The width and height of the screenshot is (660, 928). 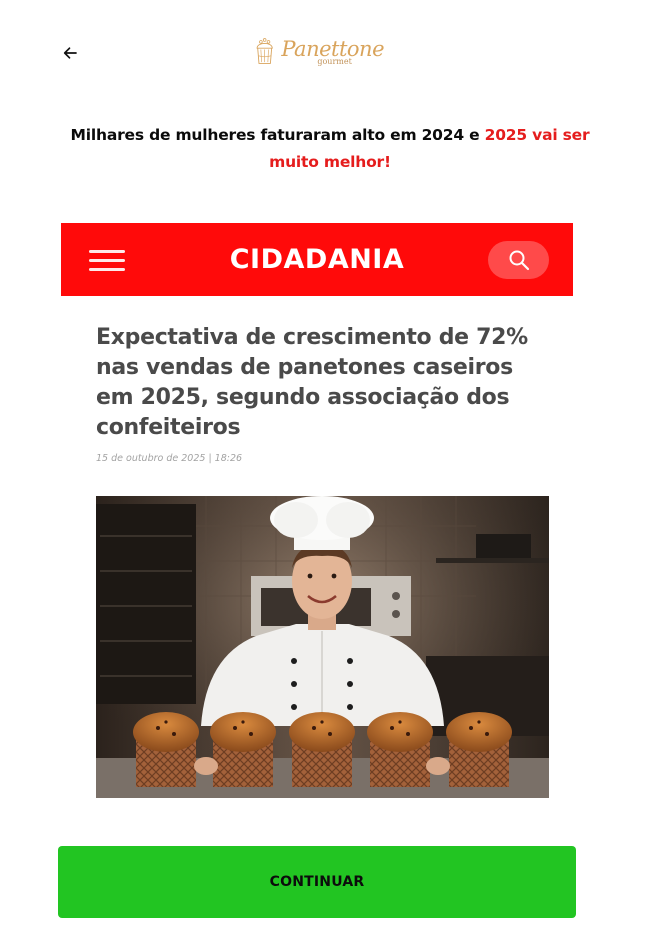 I want to click on panettone-cake-icon, so click(x=264, y=51).